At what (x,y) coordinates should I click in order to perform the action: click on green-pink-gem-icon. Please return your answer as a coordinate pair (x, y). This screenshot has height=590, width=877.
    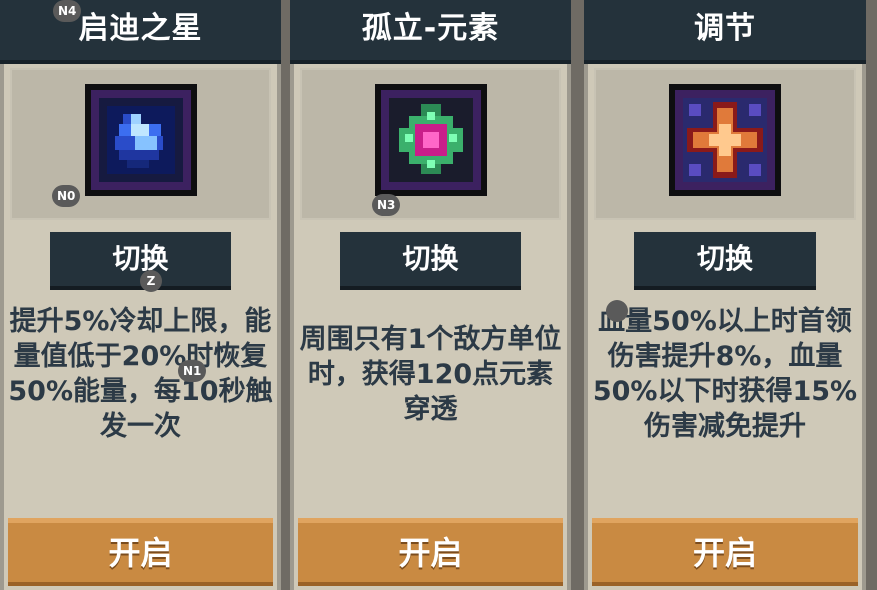
    Looking at the image, I should click on (430, 140).